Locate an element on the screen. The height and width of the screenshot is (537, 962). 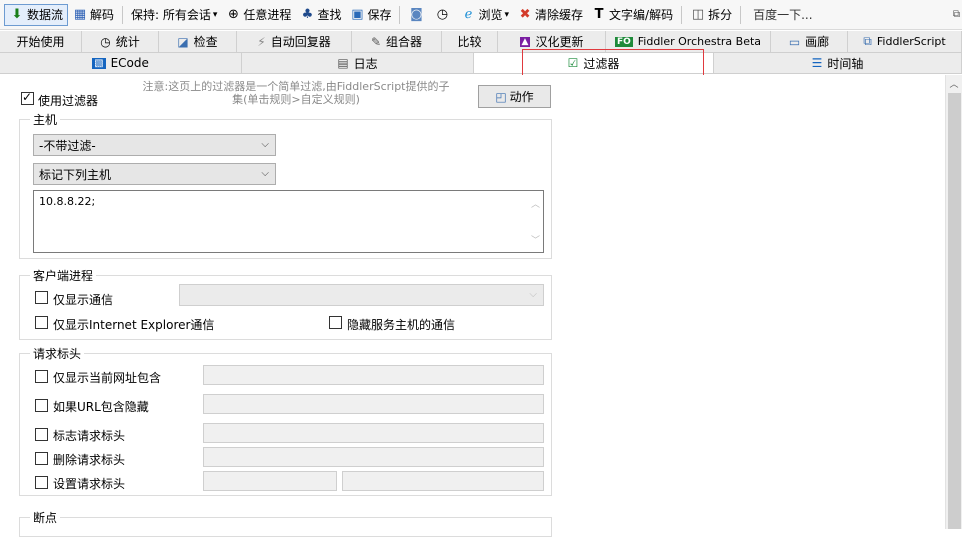
actions-button: ◰ 动作 is located at coordinates (514, 96).